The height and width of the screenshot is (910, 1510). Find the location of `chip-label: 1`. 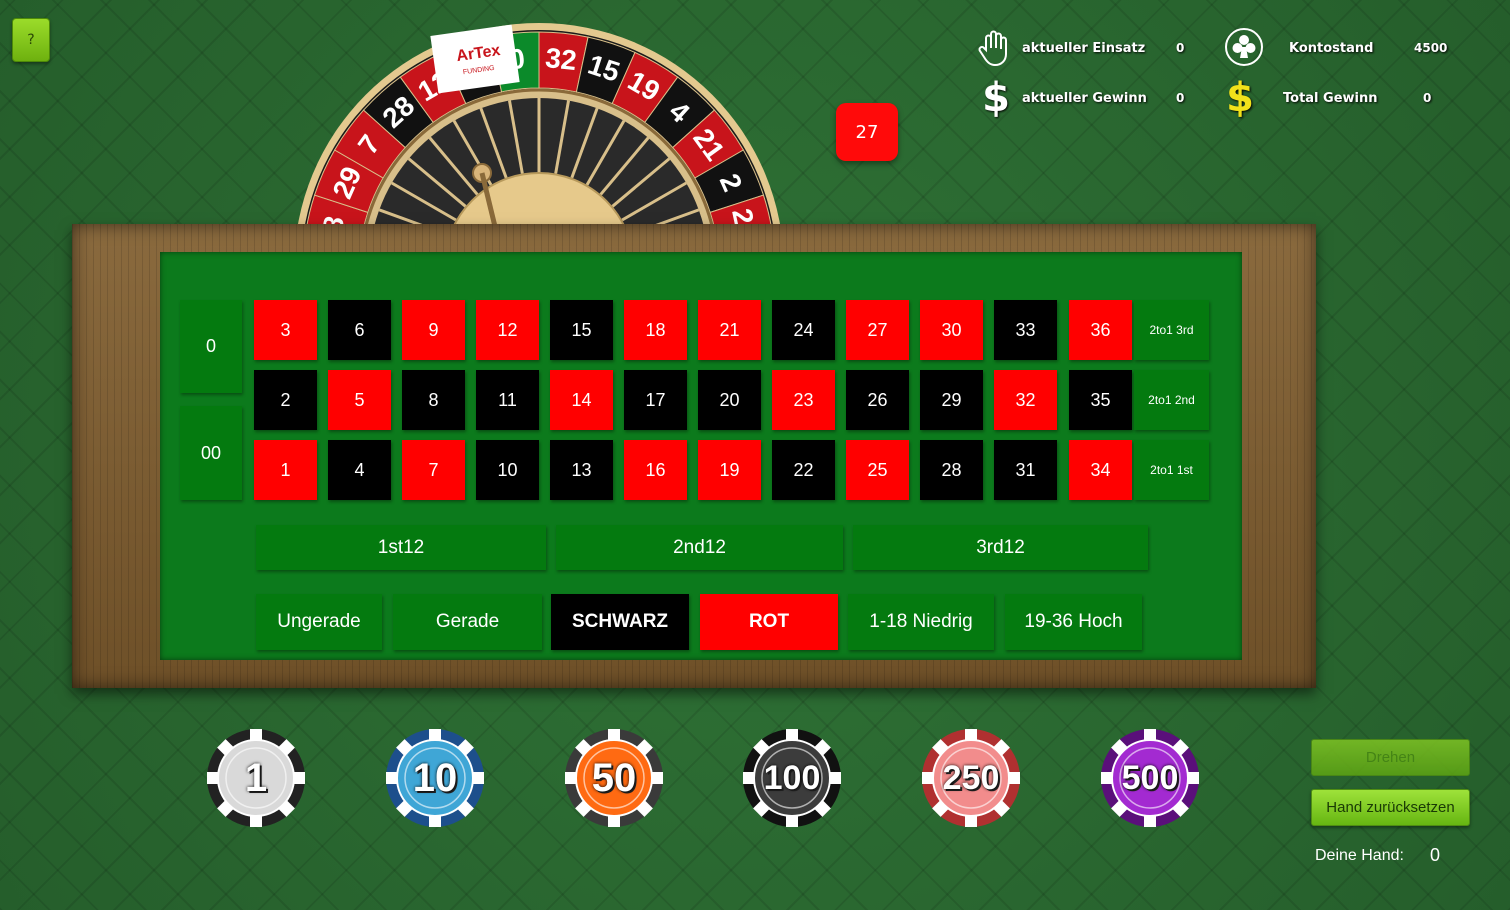

chip-label: 1 is located at coordinates (256, 777).